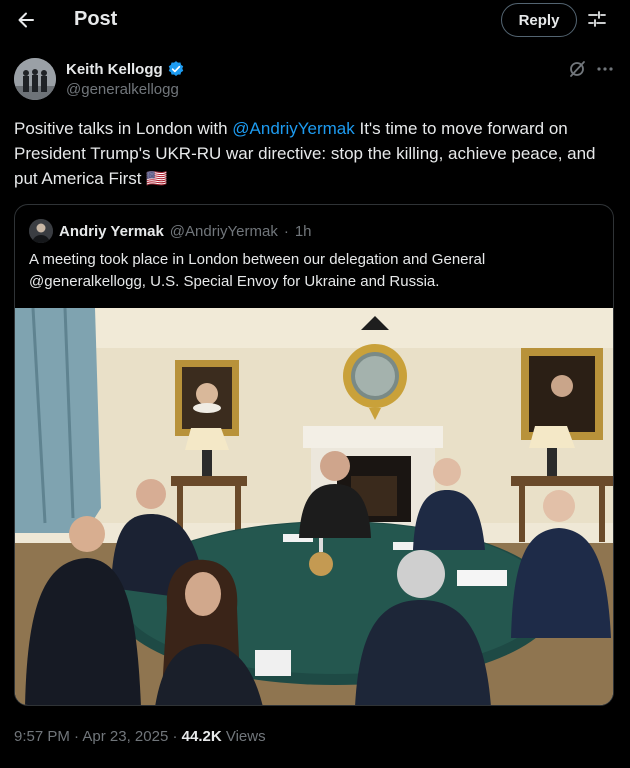 The height and width of the screenshot is (768, 630). I want to click on quote-header: Andriy Yermak @AndriyYermak · 1h, so click(170, 231).